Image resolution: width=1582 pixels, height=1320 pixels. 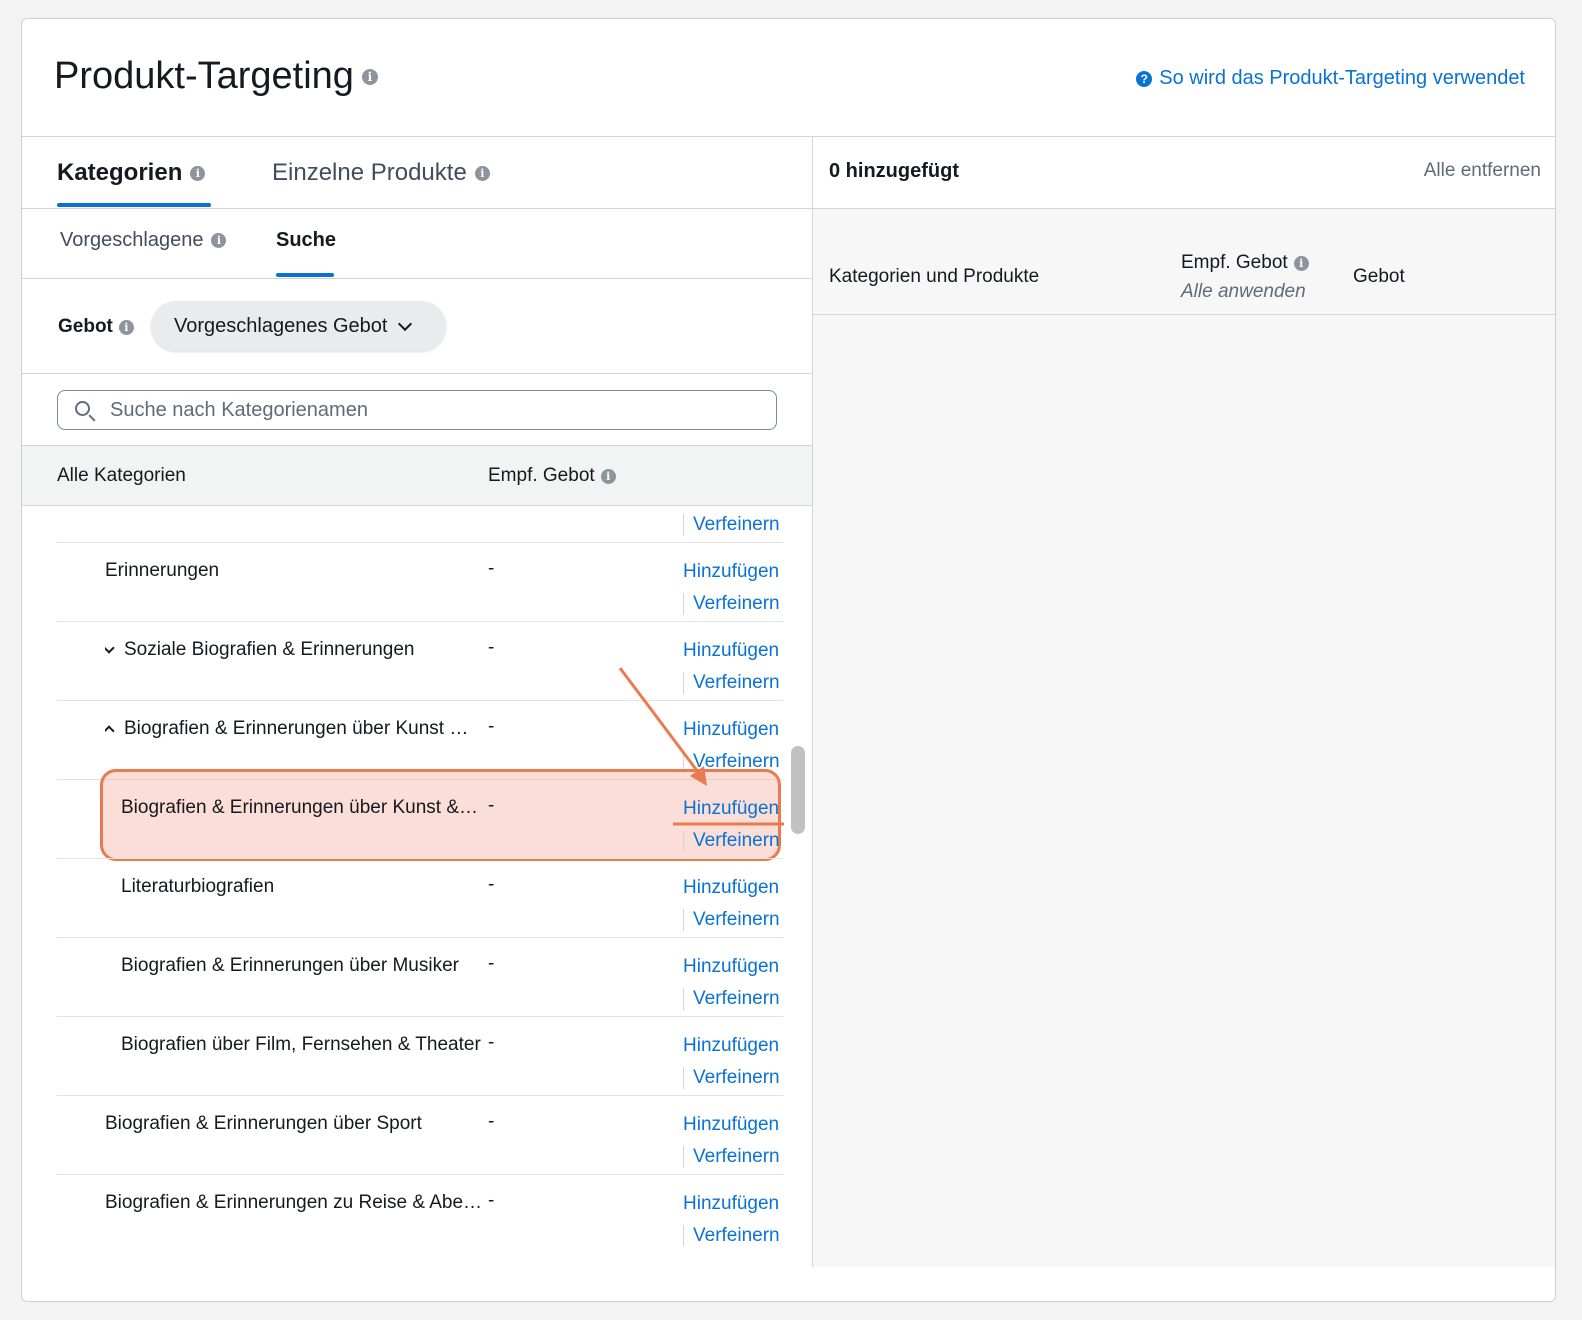 What do you see at coordinates (269, 649) in the screenshot?
I see `category-name-text: Soziale Biografien & Erinnerungen` at bounding box center [269, 649].